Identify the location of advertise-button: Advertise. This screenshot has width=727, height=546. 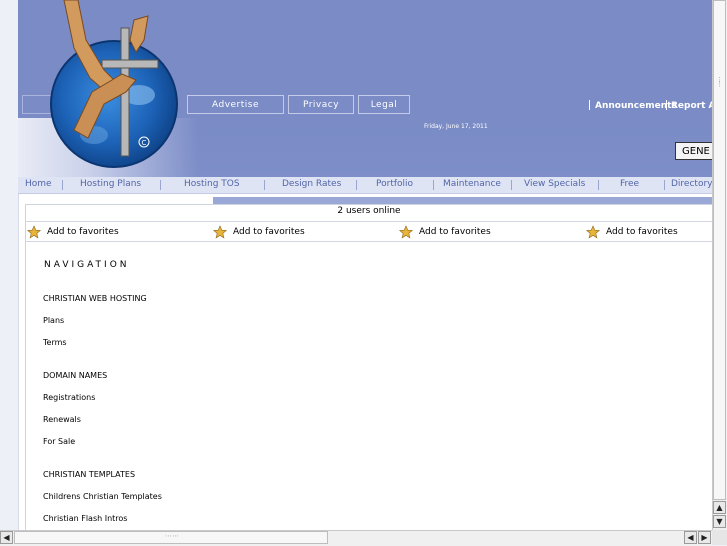
(235, 104).